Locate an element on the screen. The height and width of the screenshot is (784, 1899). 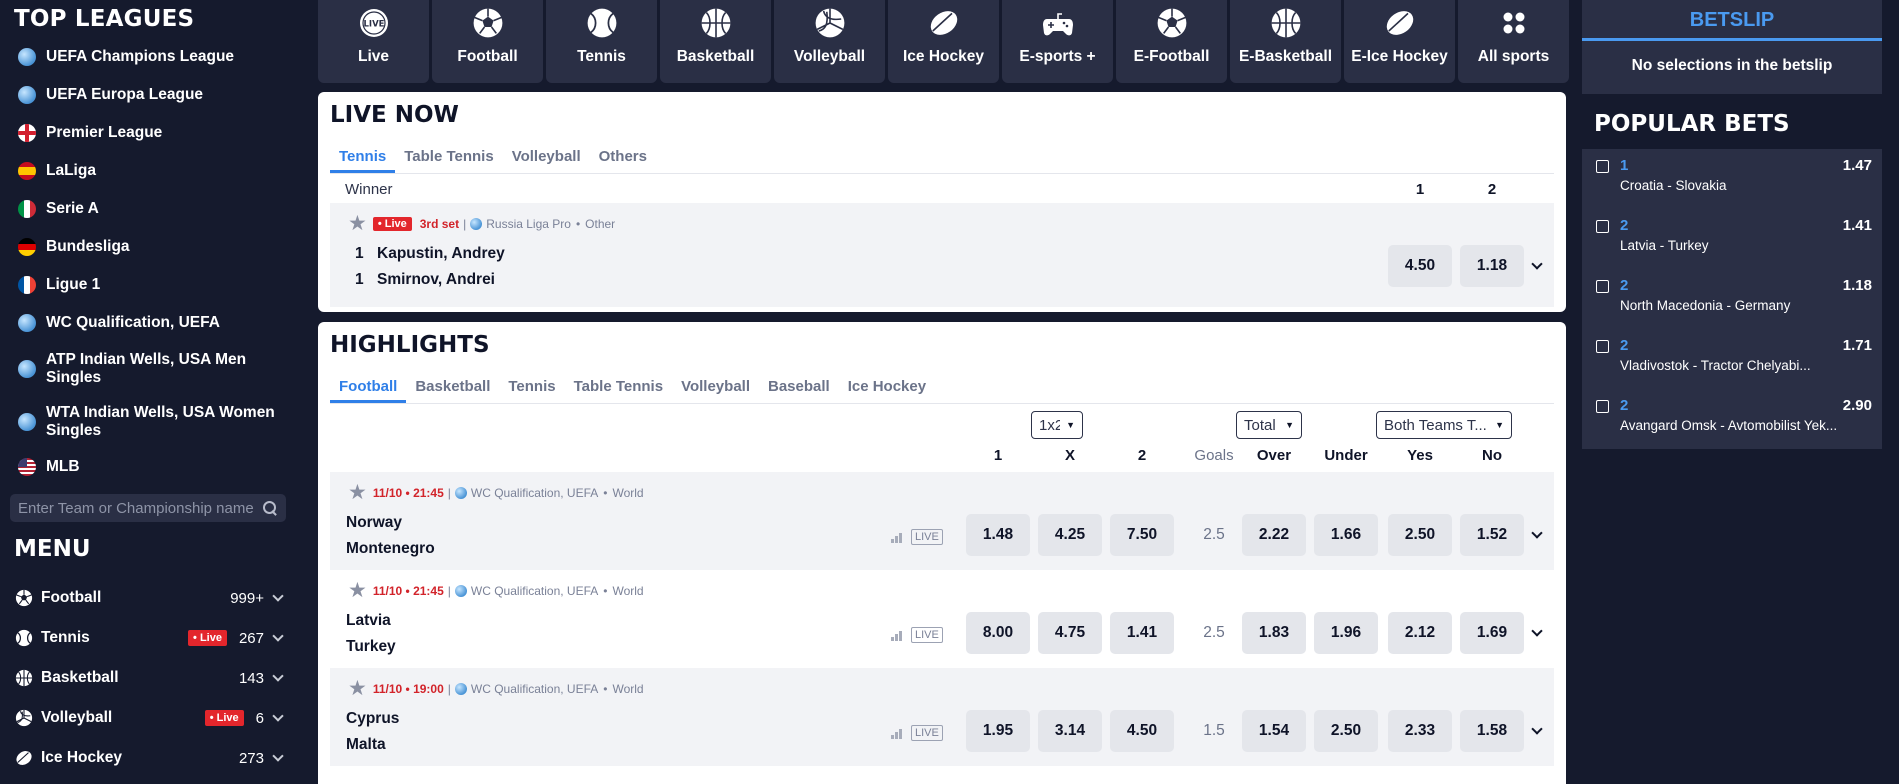
odd-button: 1.48 is located at coordinates (998, 535).